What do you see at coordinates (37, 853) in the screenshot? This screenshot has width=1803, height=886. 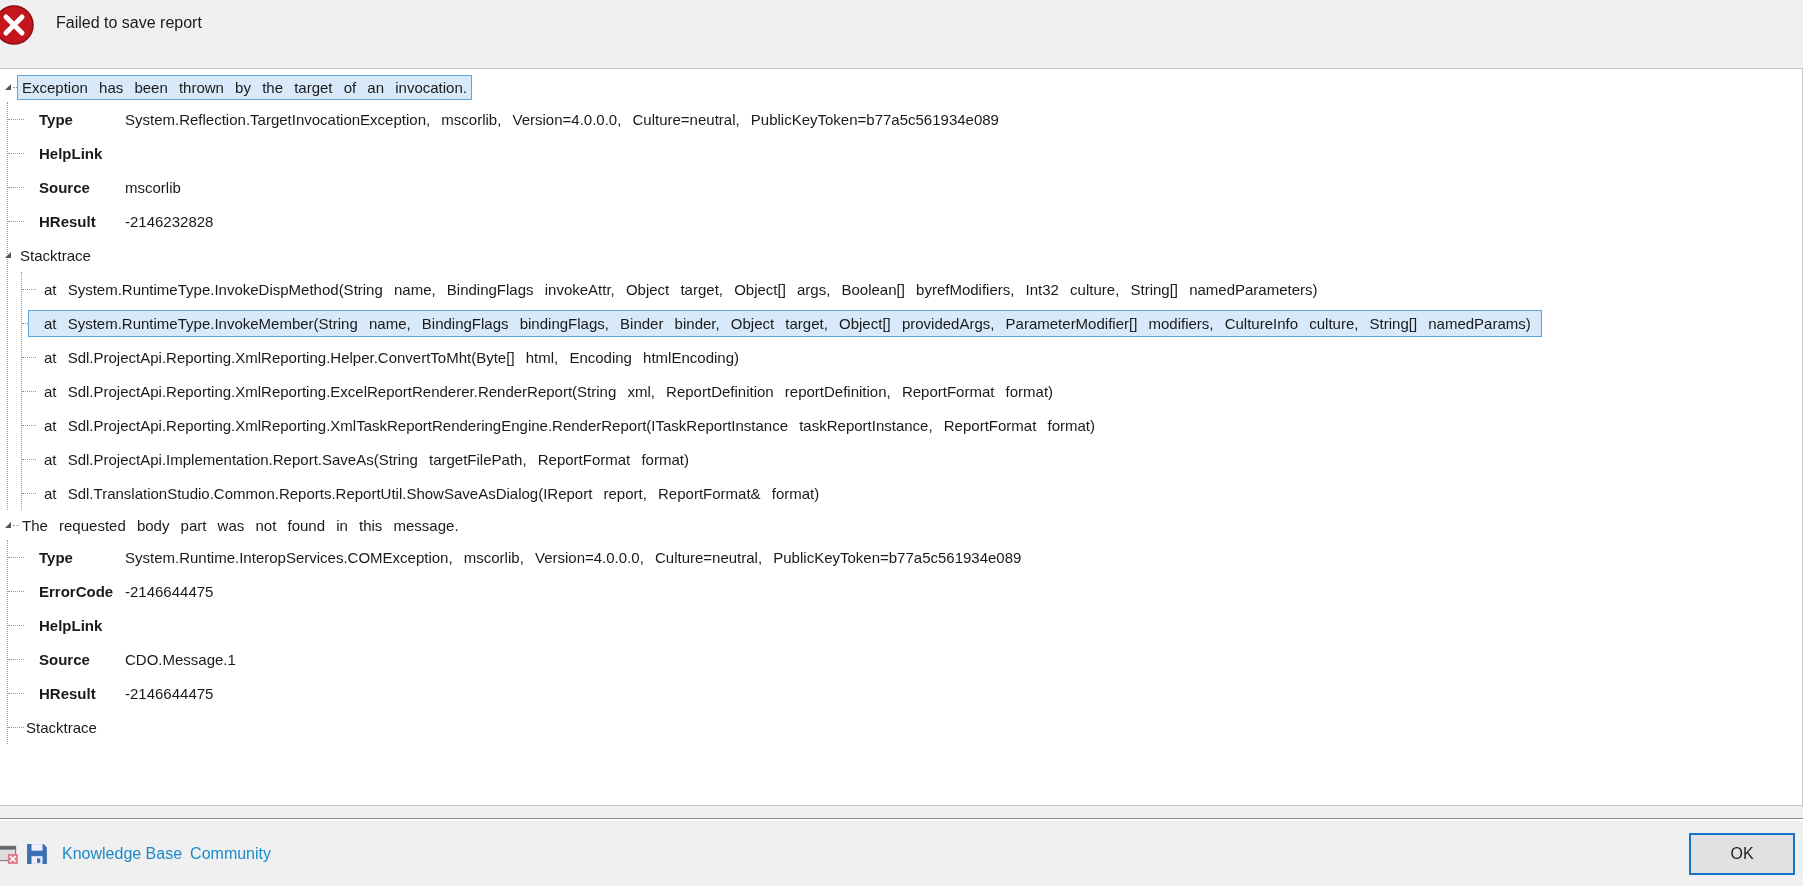 I see `save-icon` at bounding box center [37, 853].